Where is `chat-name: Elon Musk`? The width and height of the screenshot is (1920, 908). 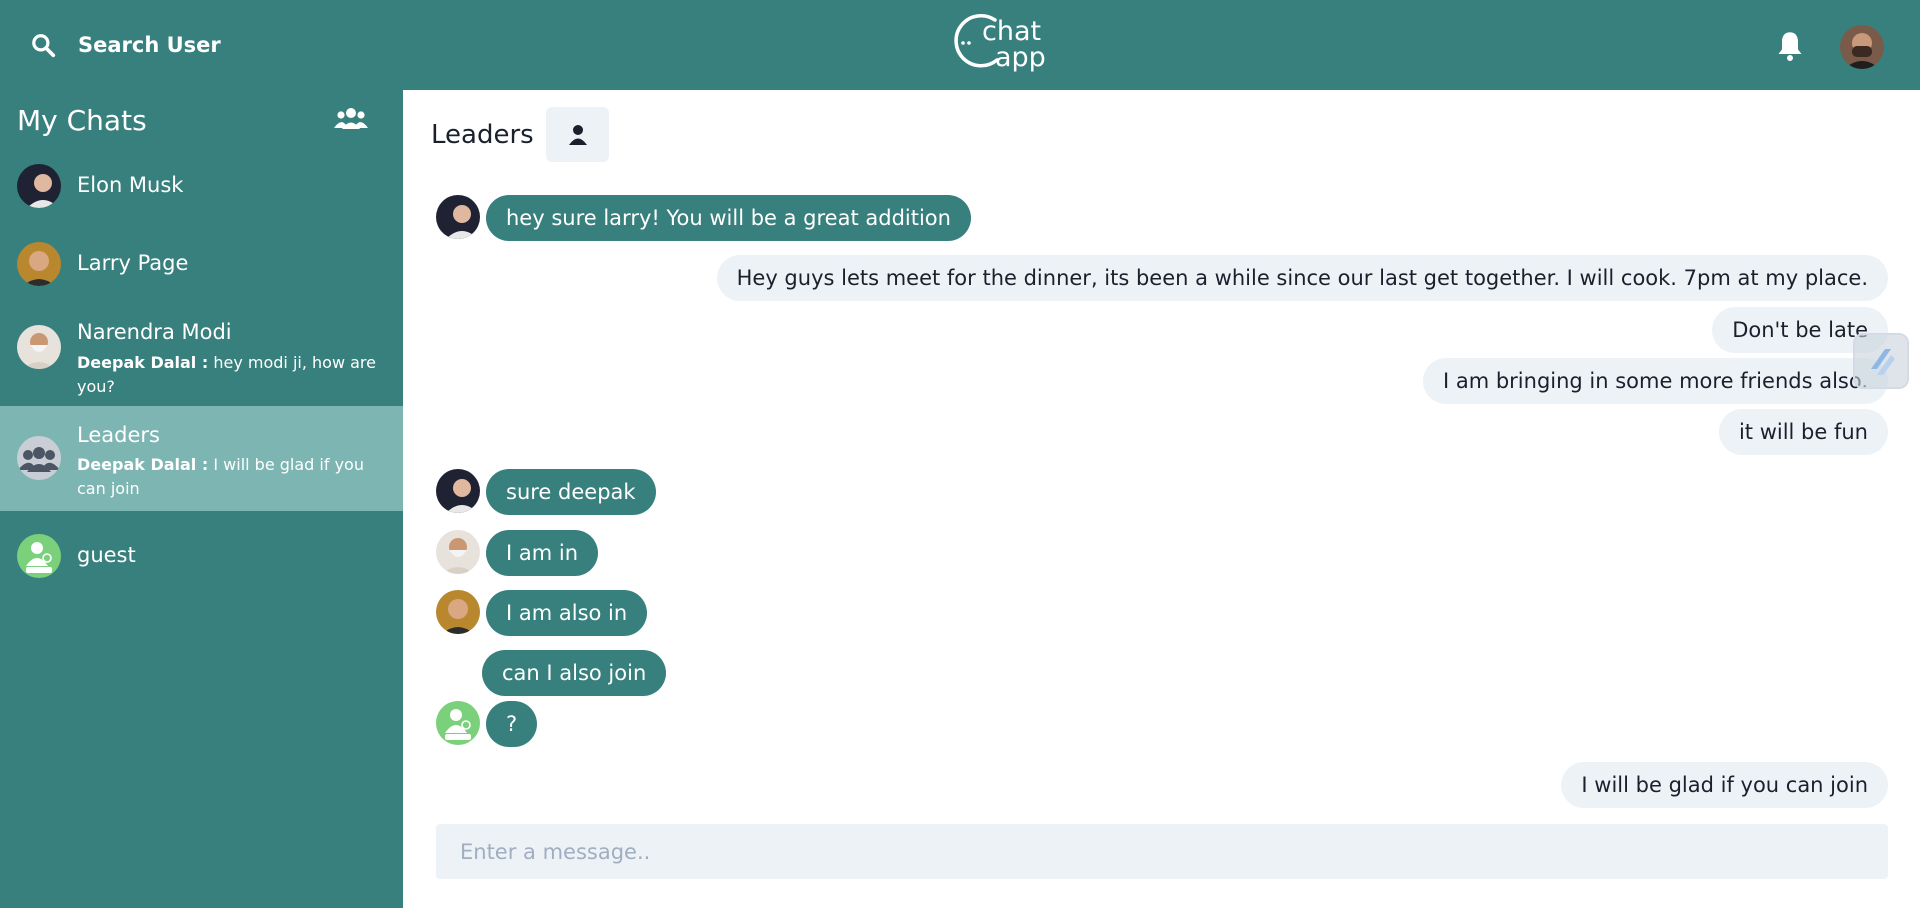 chat-name: Elon Musk is located at coordinates (130, 185).